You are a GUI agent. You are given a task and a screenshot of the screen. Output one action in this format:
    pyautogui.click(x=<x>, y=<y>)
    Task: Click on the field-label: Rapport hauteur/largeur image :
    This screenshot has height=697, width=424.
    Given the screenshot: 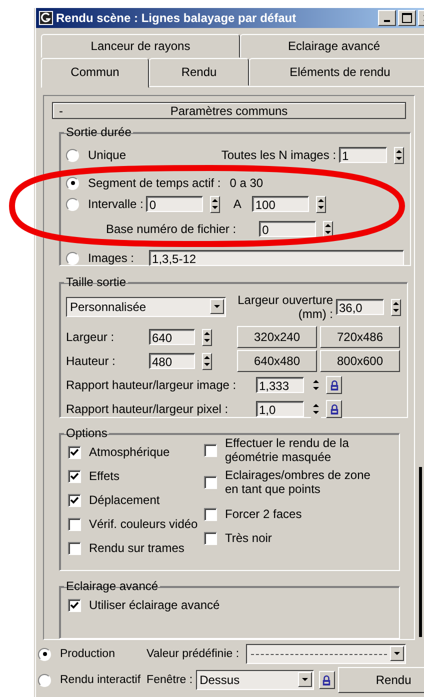 What is the action you would take?
    pyautogui.click(x=152, y=385)
    